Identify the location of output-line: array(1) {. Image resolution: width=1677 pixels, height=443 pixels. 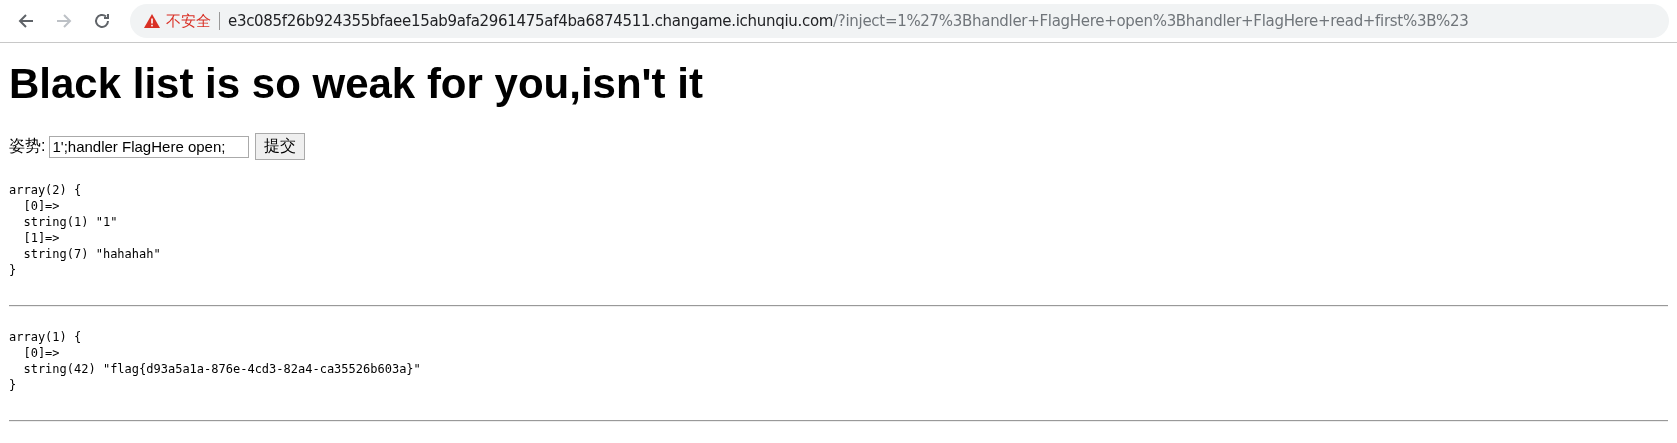
(45, 337).